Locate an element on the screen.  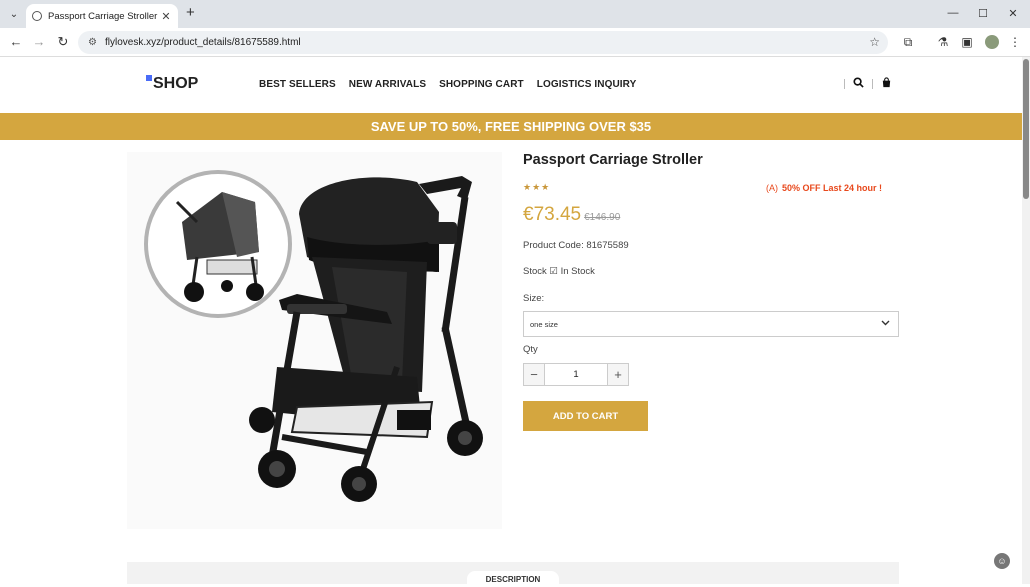
profile-avatar is located at coordinates (992, 42).